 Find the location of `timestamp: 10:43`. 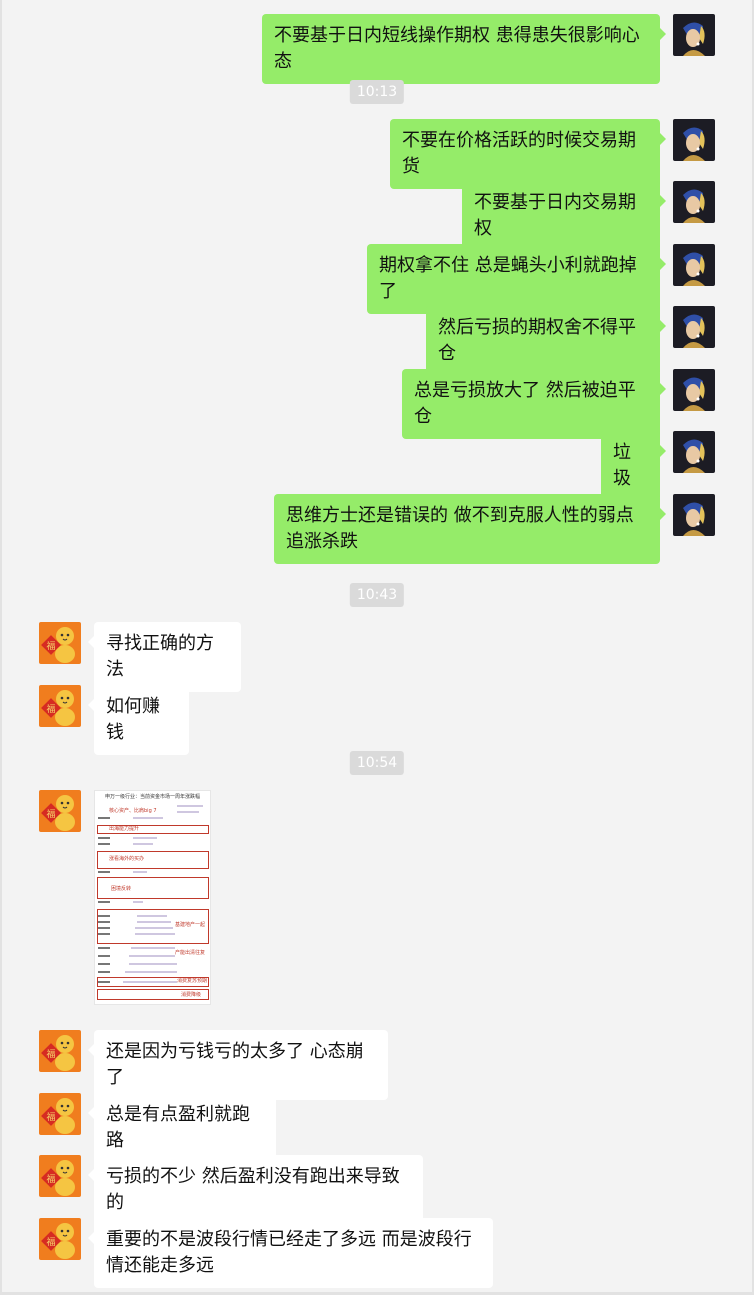

timestamp: 10:43 is located at coordinates (377, 595).